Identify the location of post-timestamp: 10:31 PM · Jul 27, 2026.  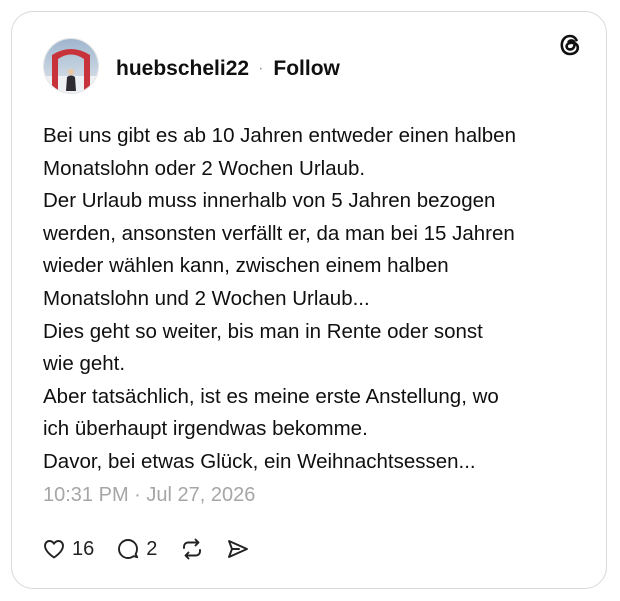
(149, 495).